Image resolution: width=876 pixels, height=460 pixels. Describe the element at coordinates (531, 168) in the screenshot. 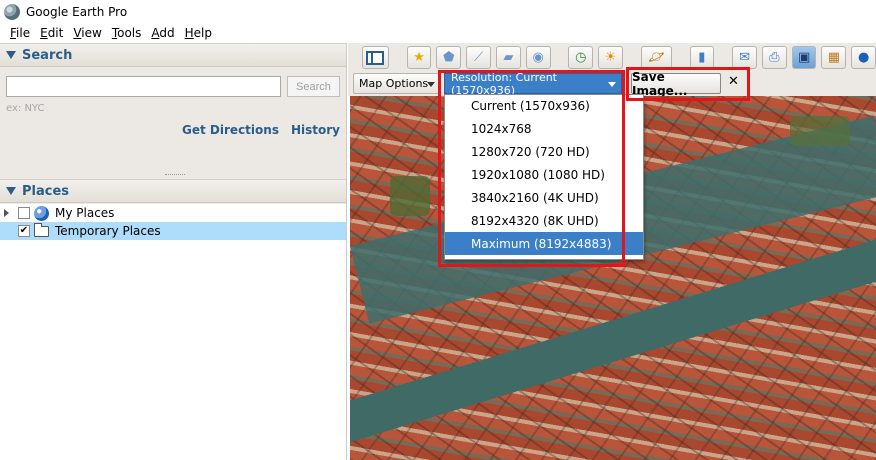

I see `highlight-box-resolution` at that location.